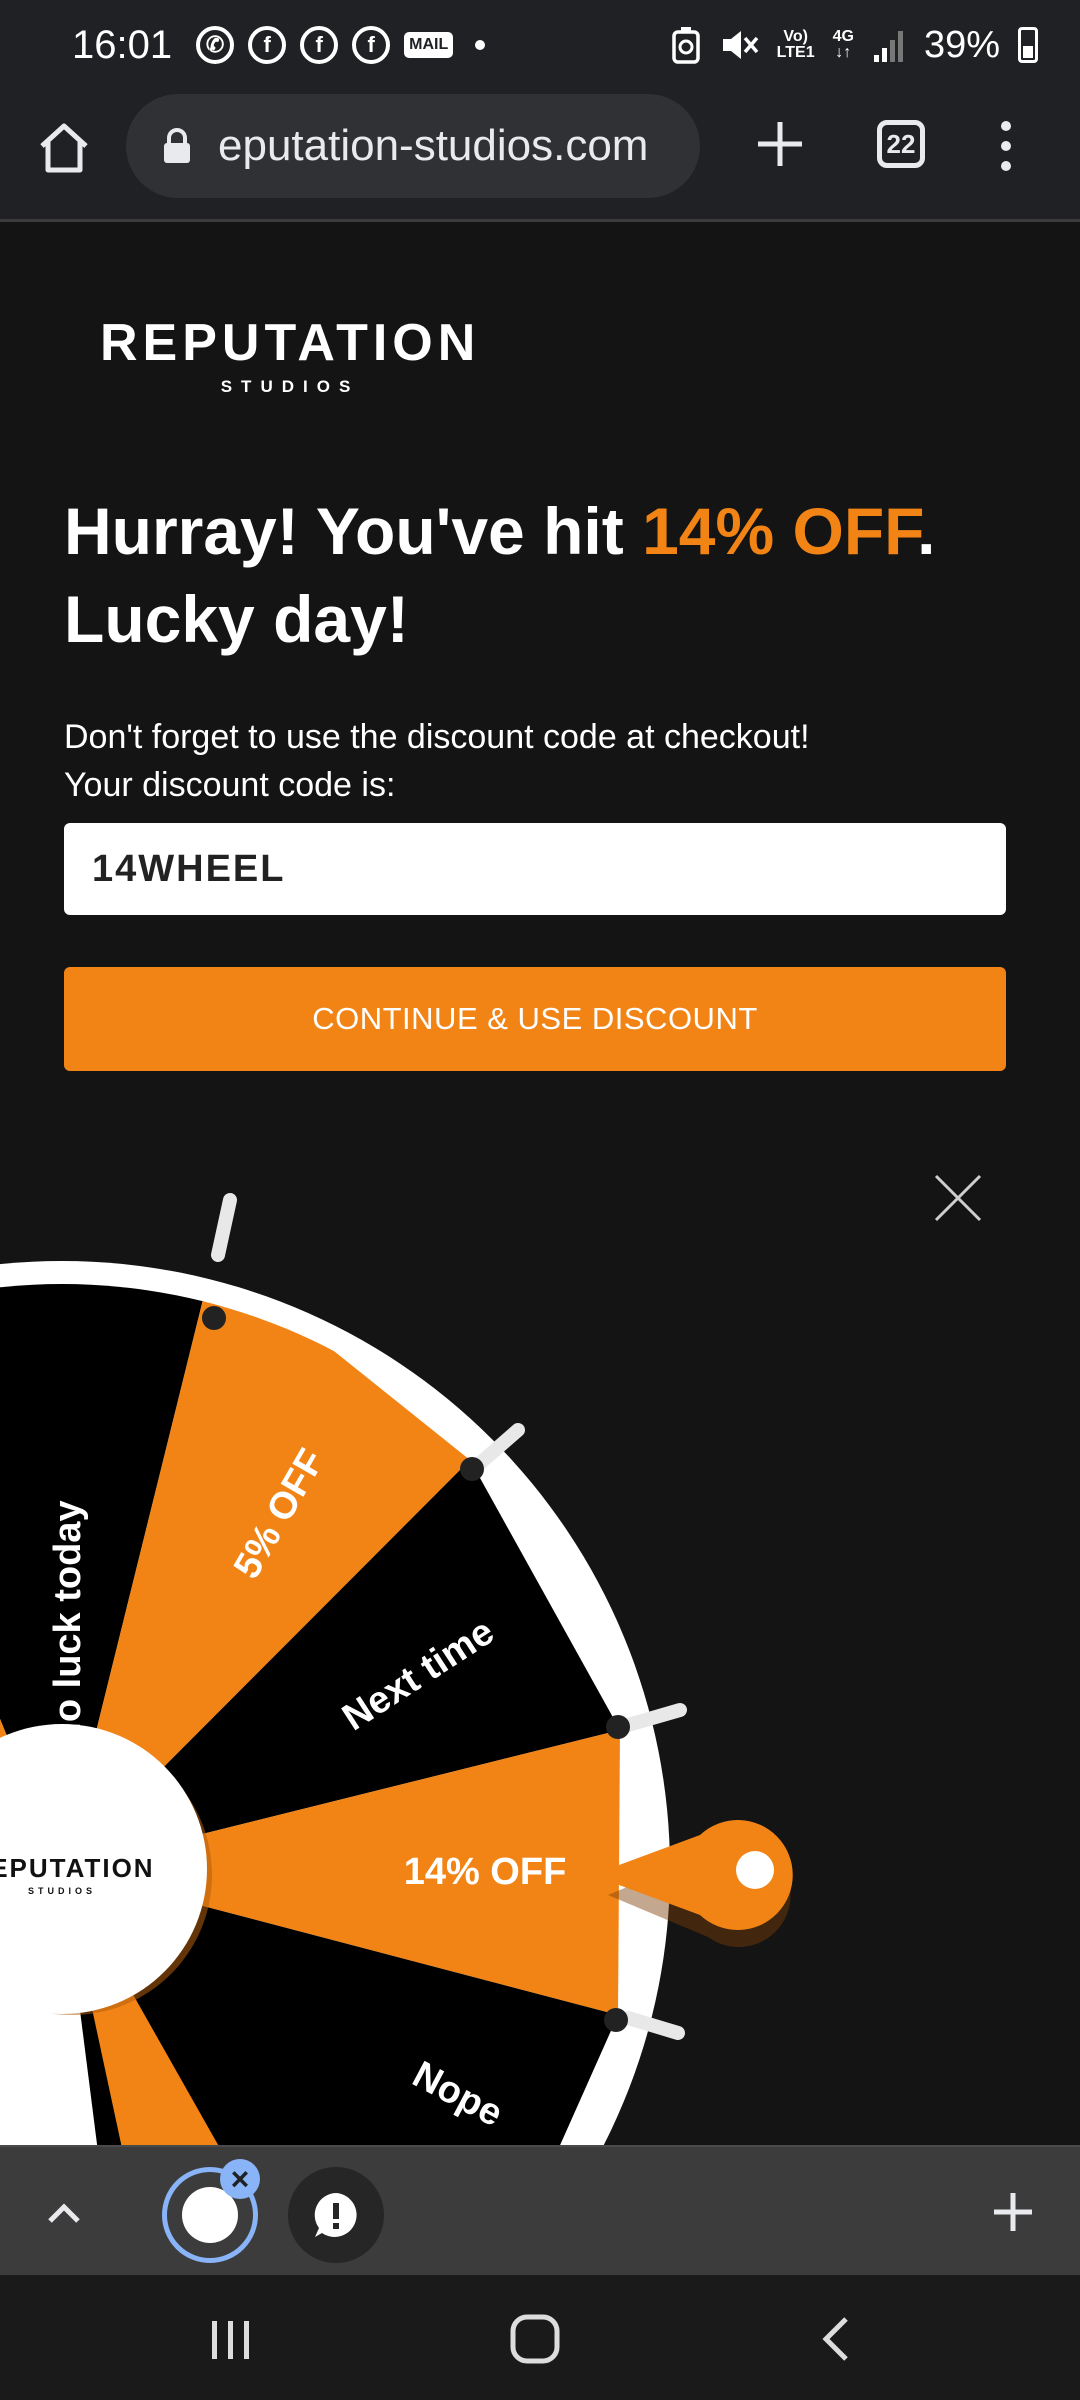  I want to click on headline-prefix: Hurray! You've hit, so click(353, 531).